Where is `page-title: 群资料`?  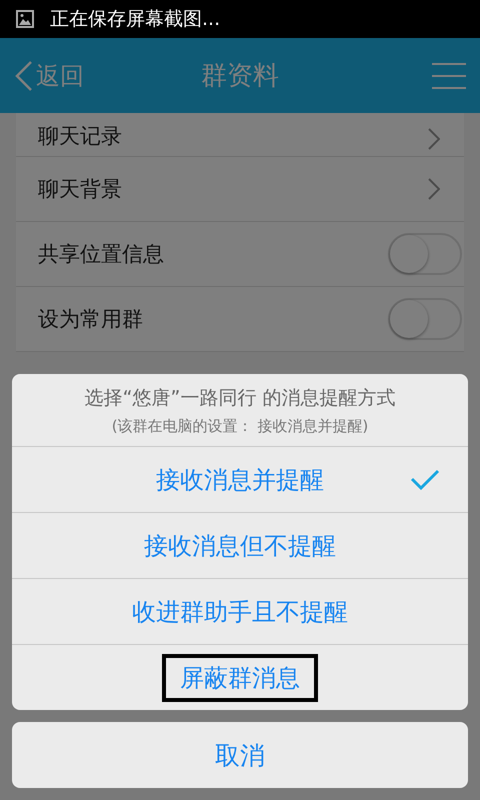 page-title: 群资料 is located at coordinates (240, 76).